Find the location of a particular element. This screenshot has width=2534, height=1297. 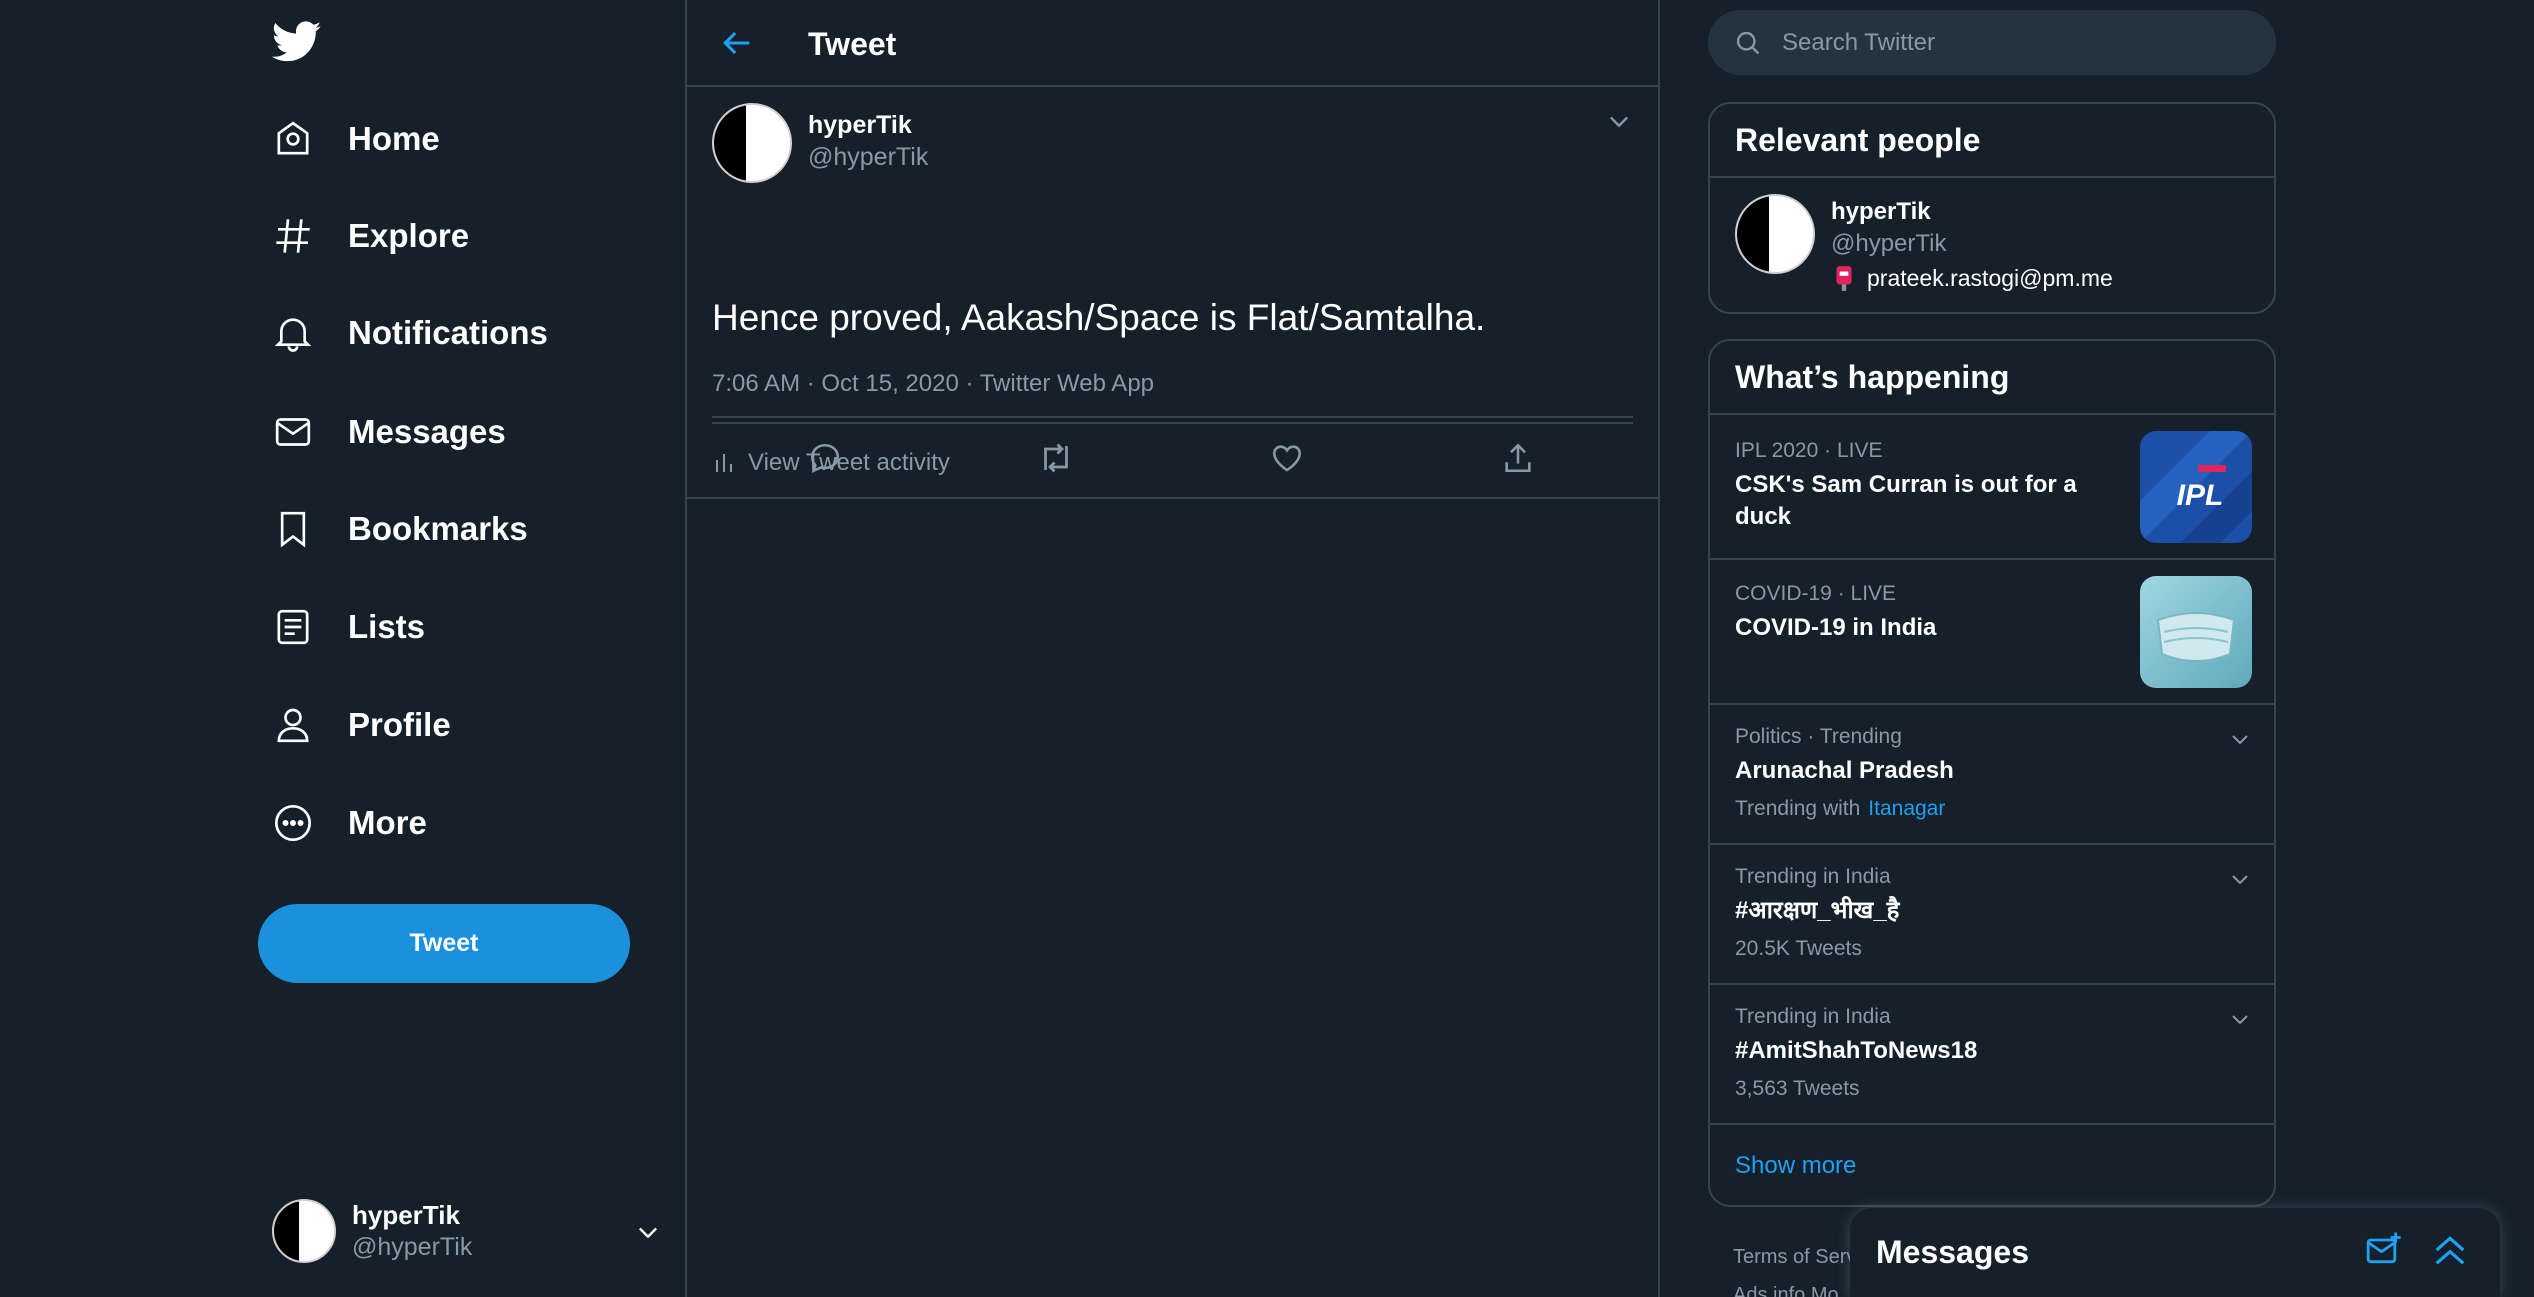

caret-down-icon is located at coordinates (1619, 121).